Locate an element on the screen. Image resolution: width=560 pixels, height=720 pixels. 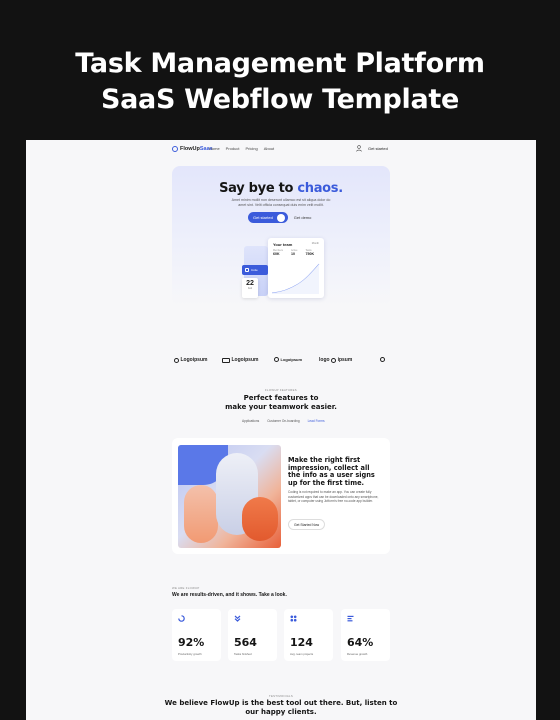
hero-buttons: Get started Get demo is located at coordinates (279, 217).